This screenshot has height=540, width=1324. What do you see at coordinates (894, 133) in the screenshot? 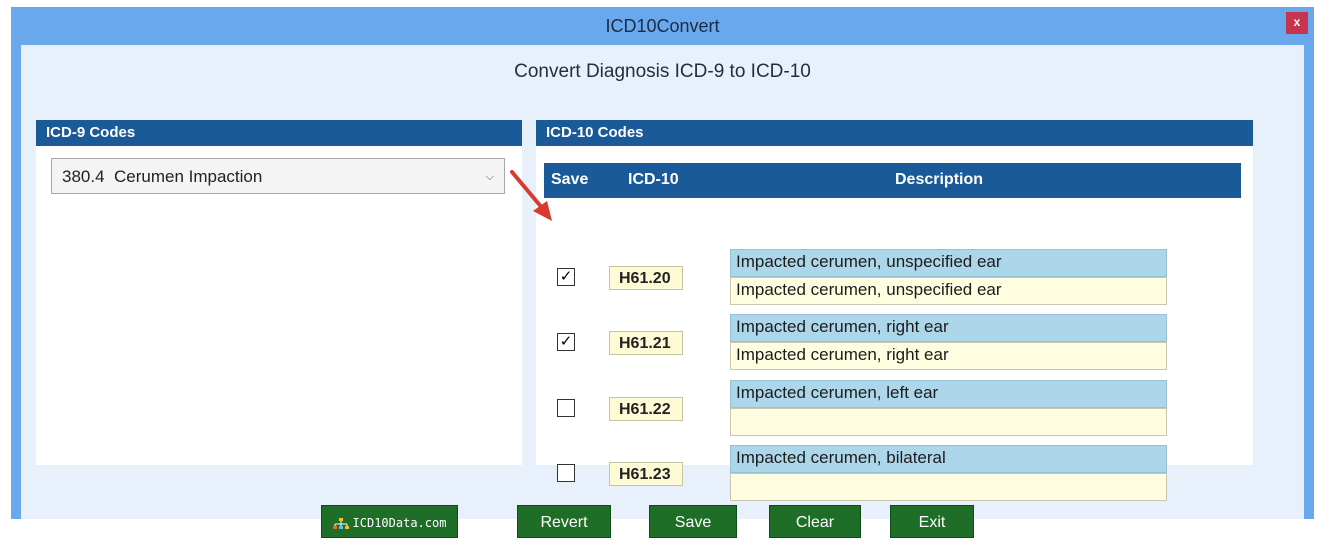
I see `icd10-panel-header: ICD-10 Codes` at bounding box center [894, 133].